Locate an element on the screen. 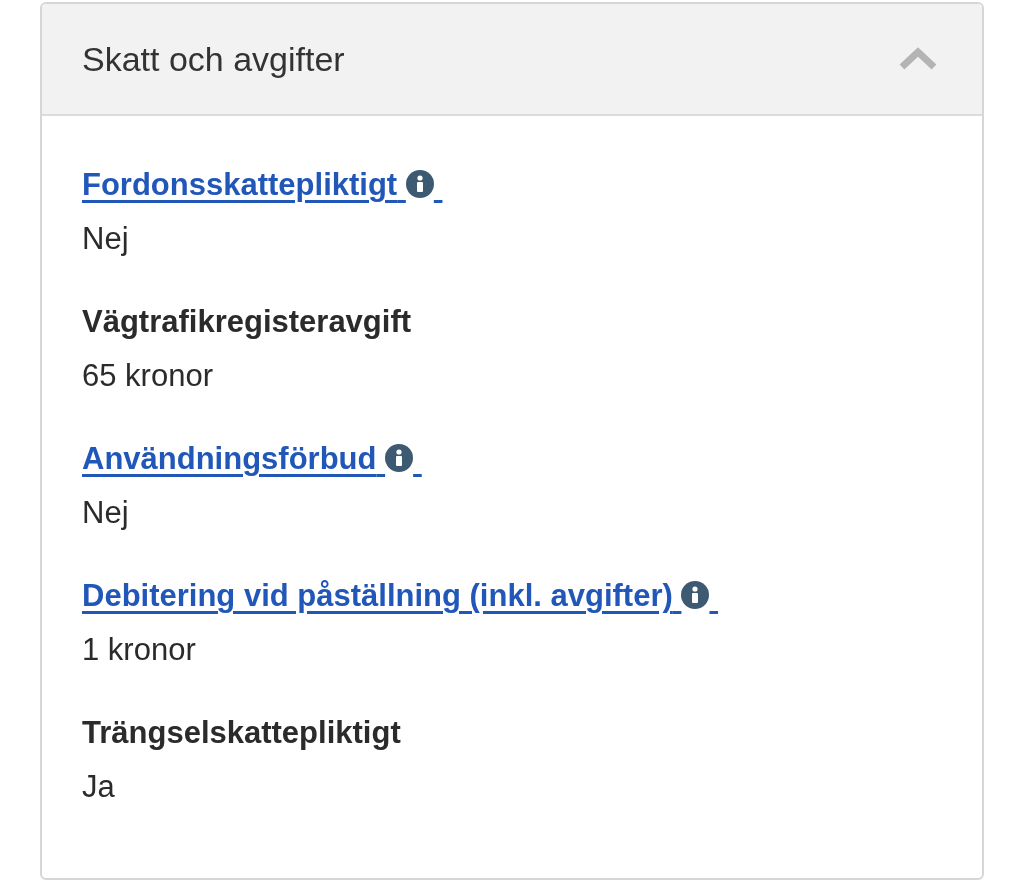 Image resolution: width=1024 pixels, height=888 pixels. info-link: Användningsförbud is located at coordinates (252, 458).